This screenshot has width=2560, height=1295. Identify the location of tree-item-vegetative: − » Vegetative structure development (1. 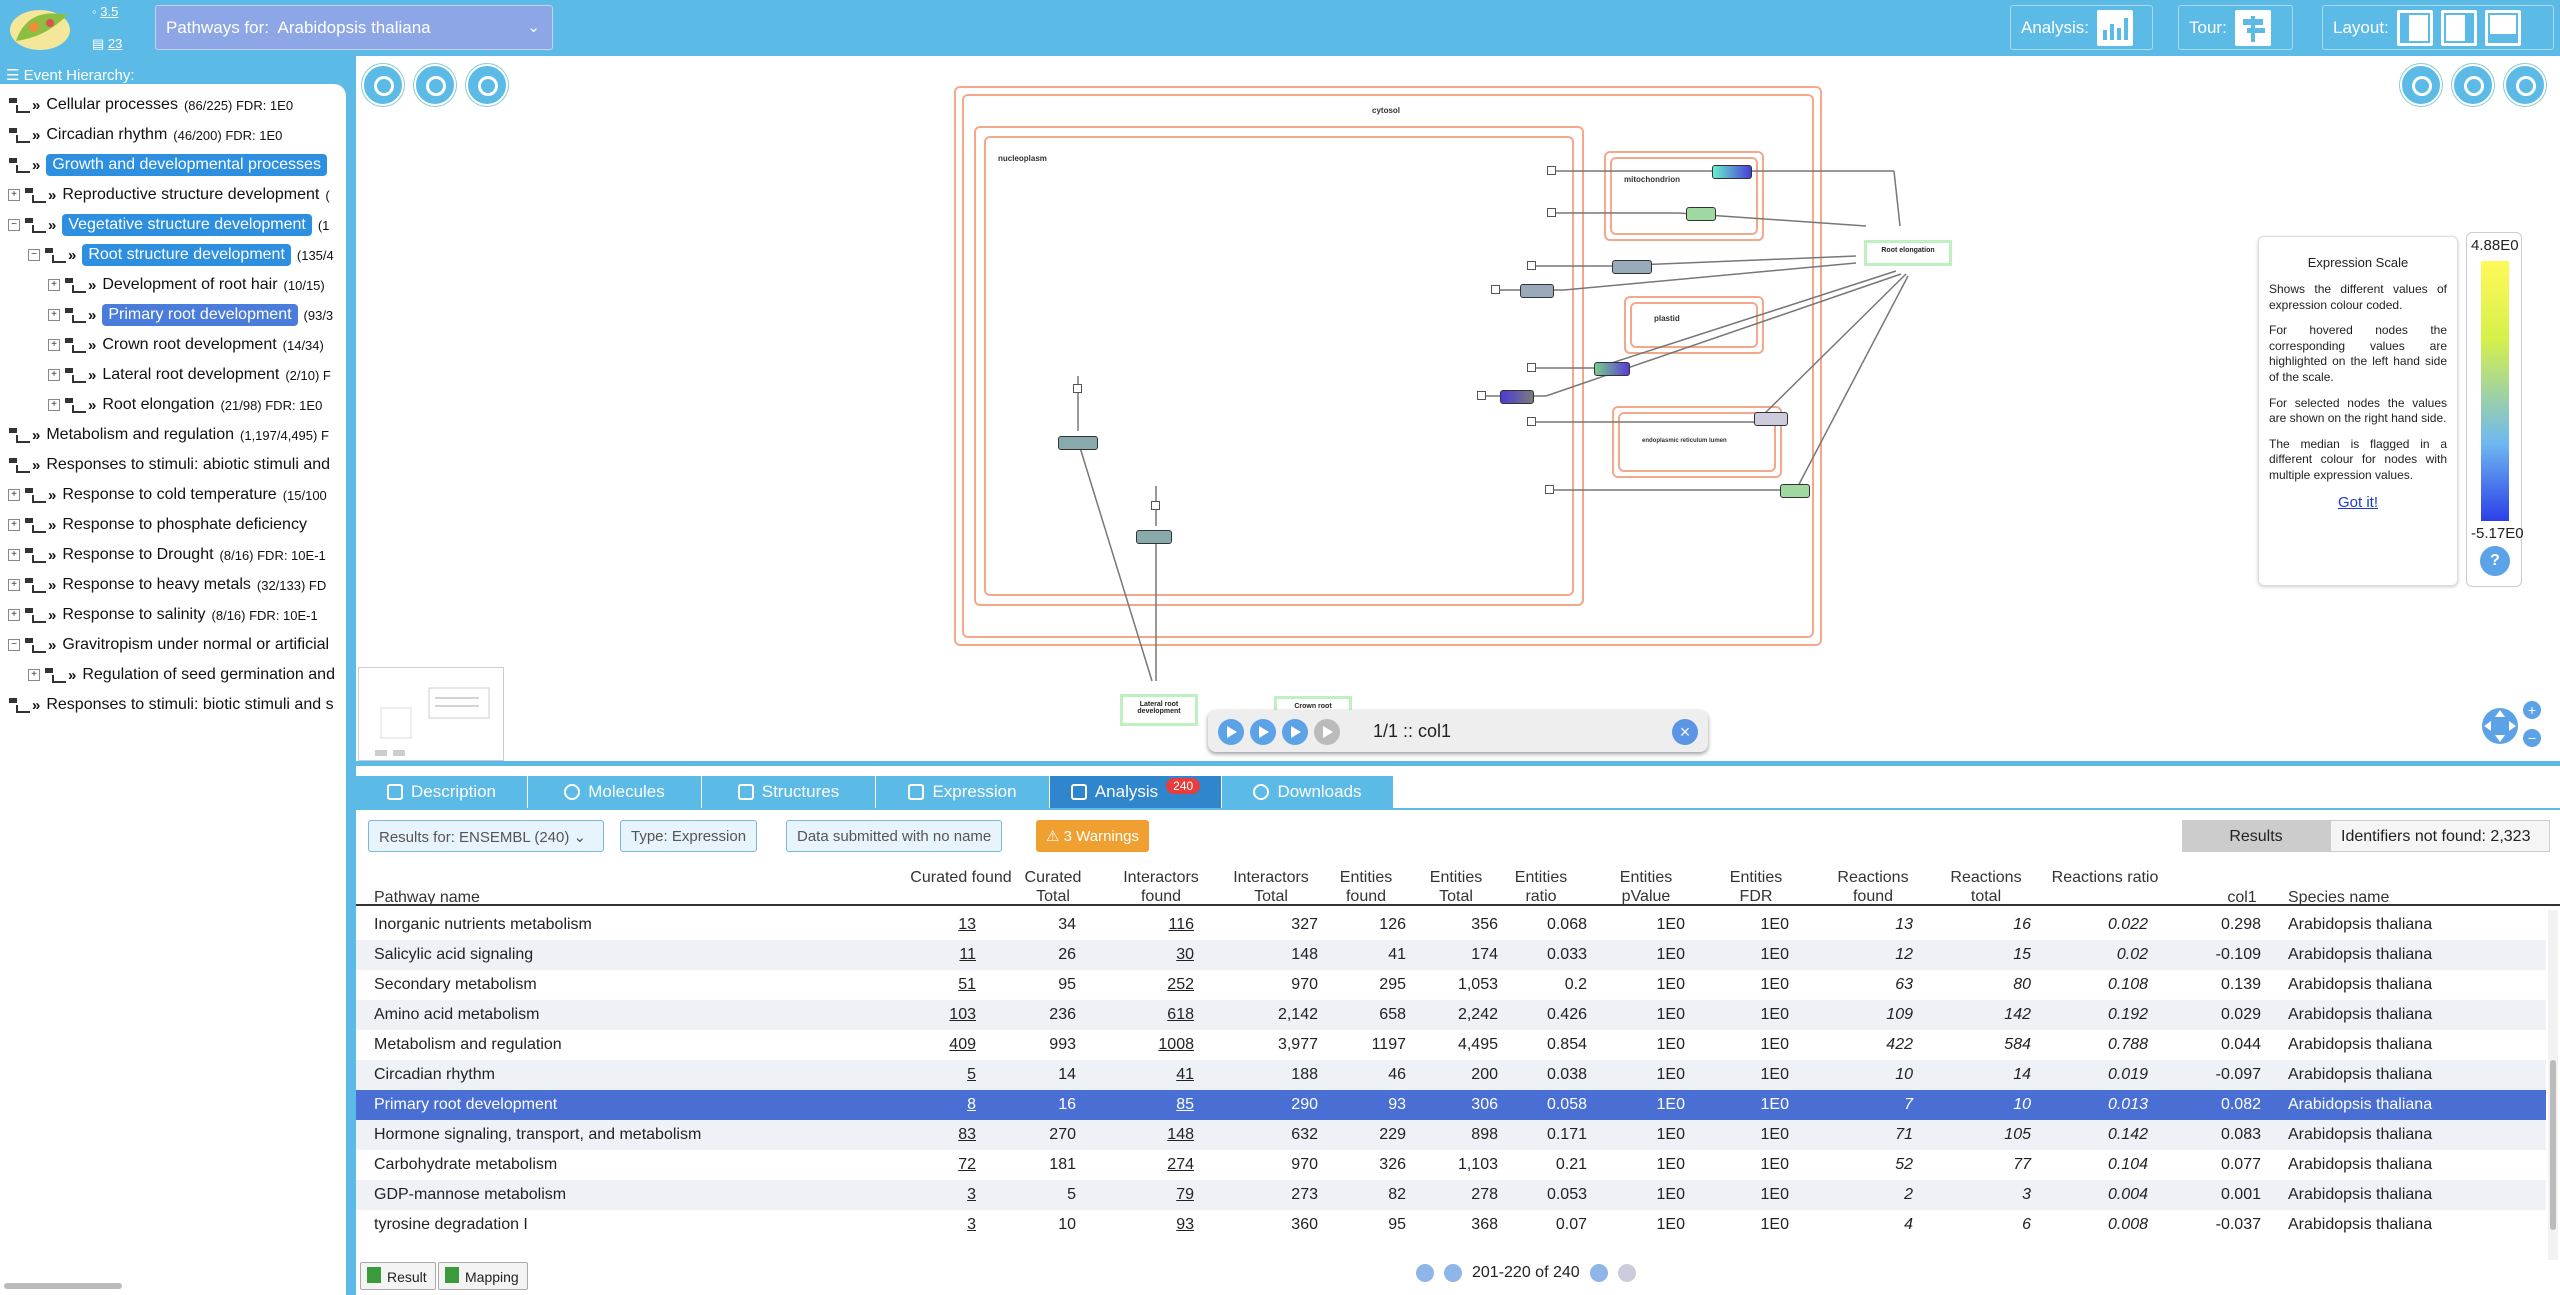
(168, 225).